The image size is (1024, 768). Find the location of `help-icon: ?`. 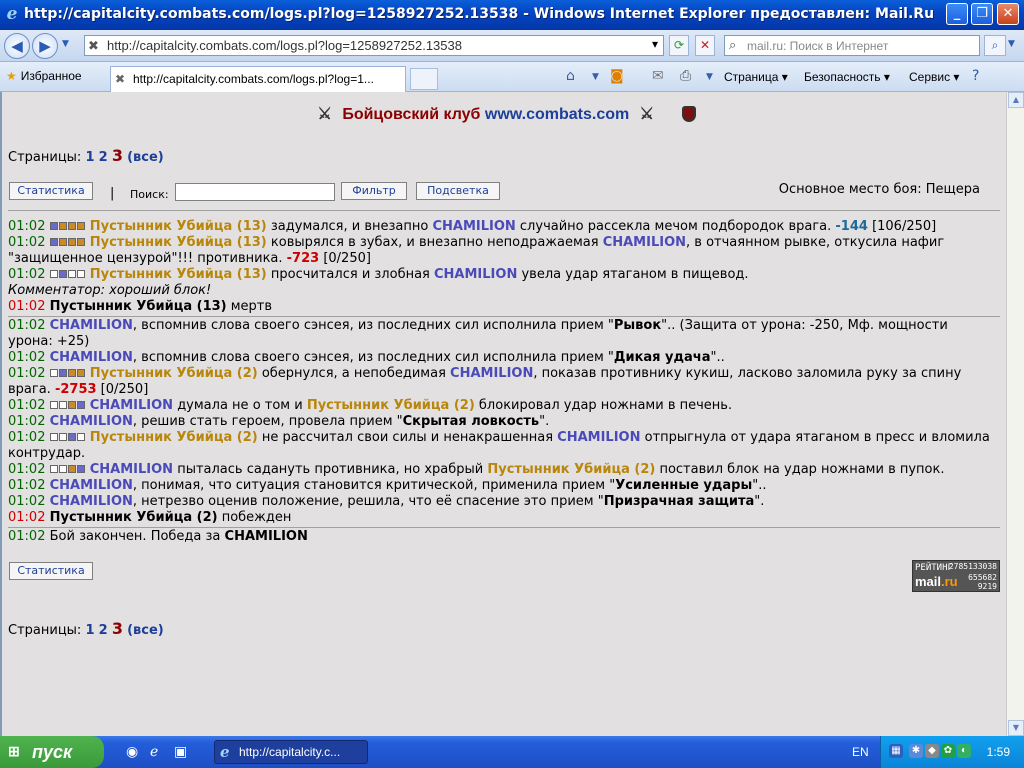

help-icon: ? is located at coordinates (975, 76).